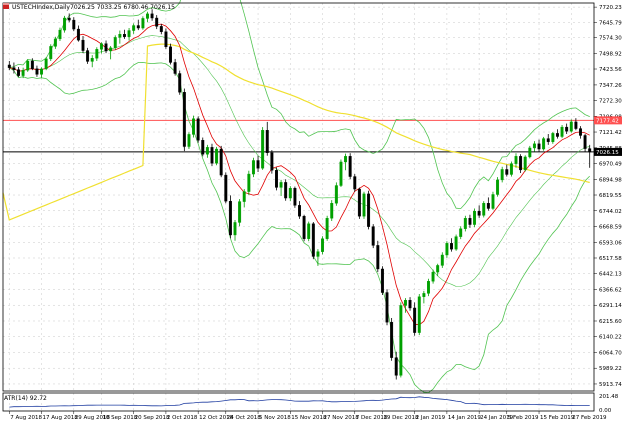 This screenshot has width=625, height=427. Describe the element at coordinates (610, 8) in the screenshot. I see `y-tick-label: 7720.23` at that location.